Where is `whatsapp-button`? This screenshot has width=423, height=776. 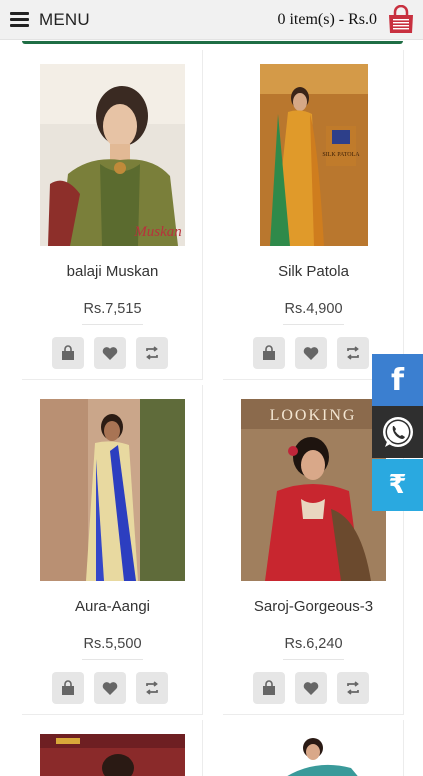
whatsapp-button is located at coordinates (397, 432).